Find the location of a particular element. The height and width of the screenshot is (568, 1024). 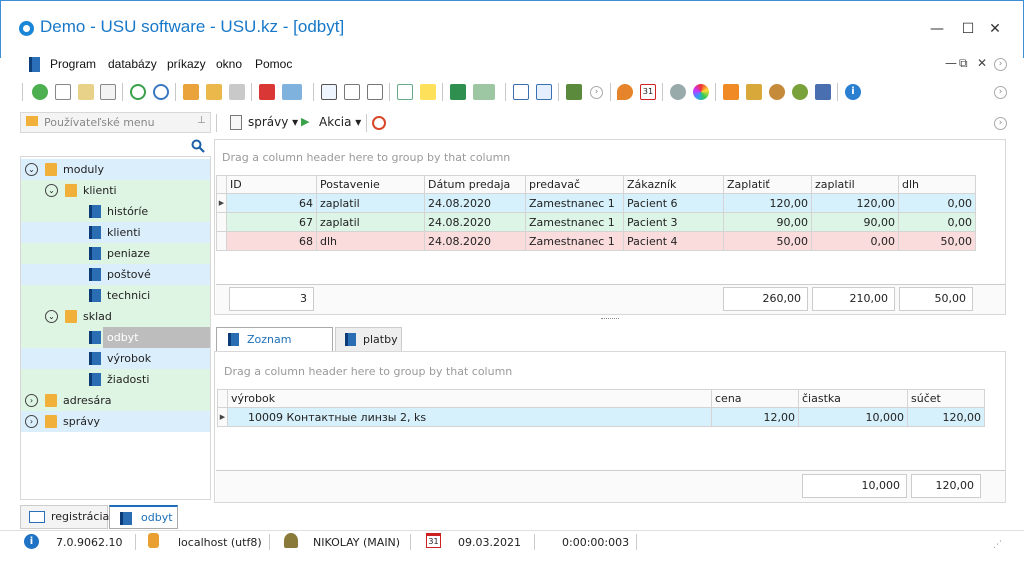

cell-id: 68 is located at coordinates (271, 241).